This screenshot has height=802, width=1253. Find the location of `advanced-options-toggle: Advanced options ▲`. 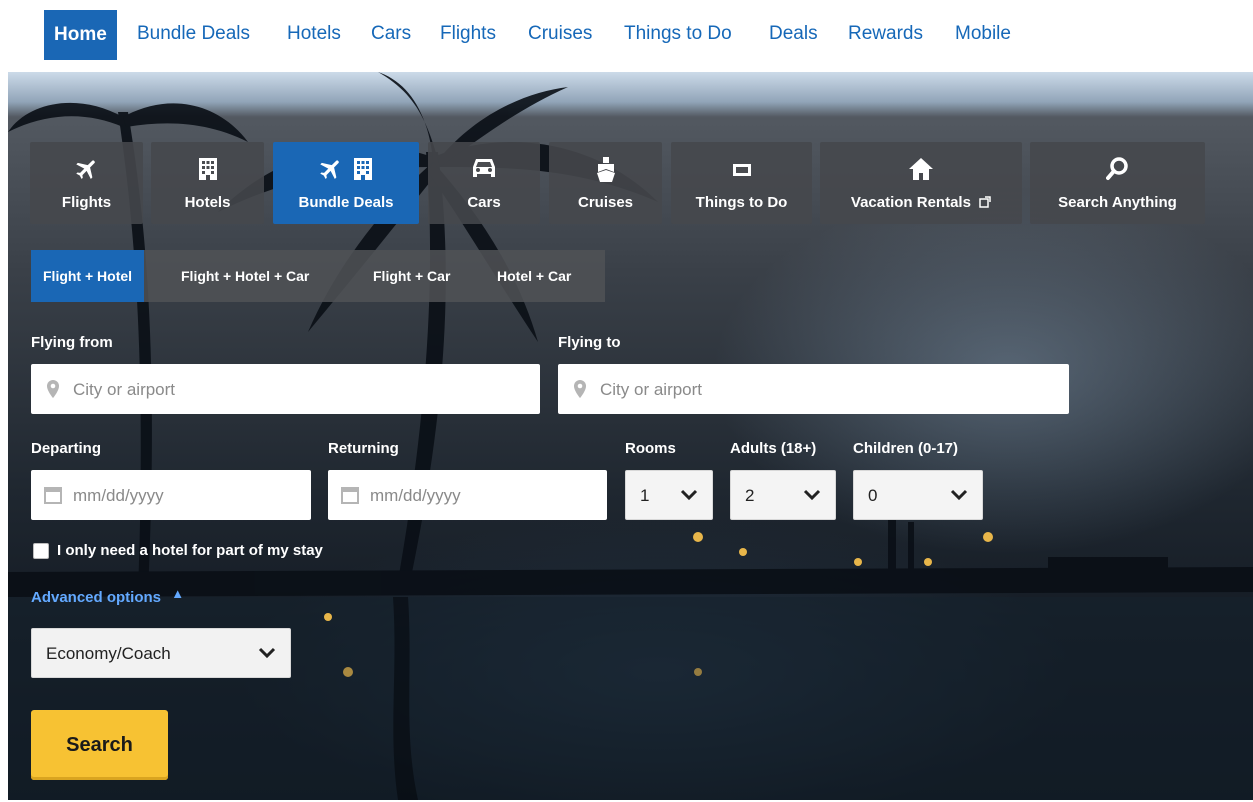

advanced-options-toggle: Advanced options ▲ is located at coordinates (107, 596).